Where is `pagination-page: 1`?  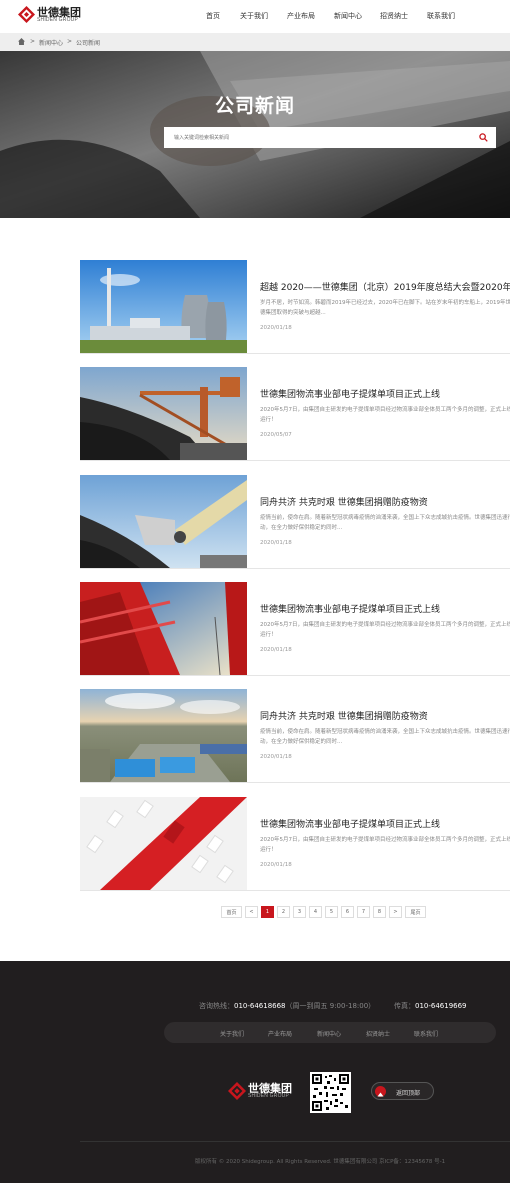 pagination-page: 1 is located at coordinates (267, 912).